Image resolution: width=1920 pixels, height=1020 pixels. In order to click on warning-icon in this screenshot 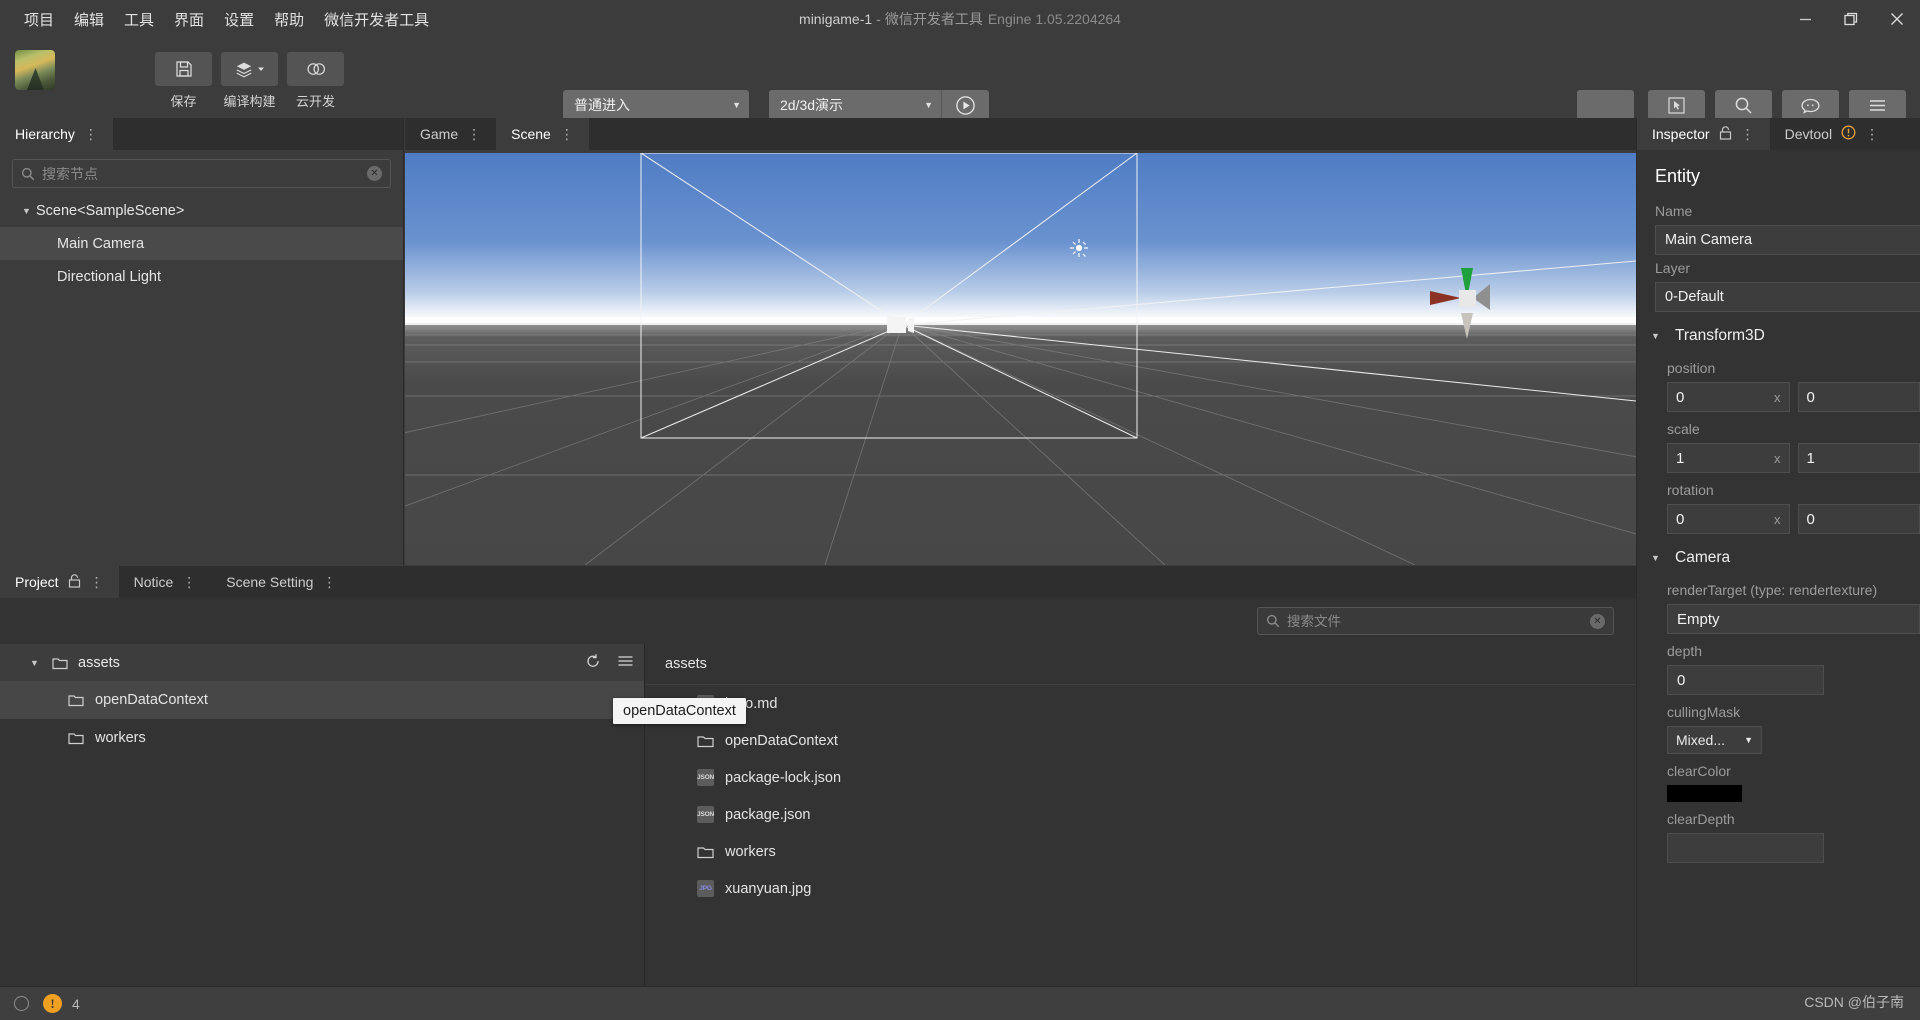, I will do `click(1848, 134)`.